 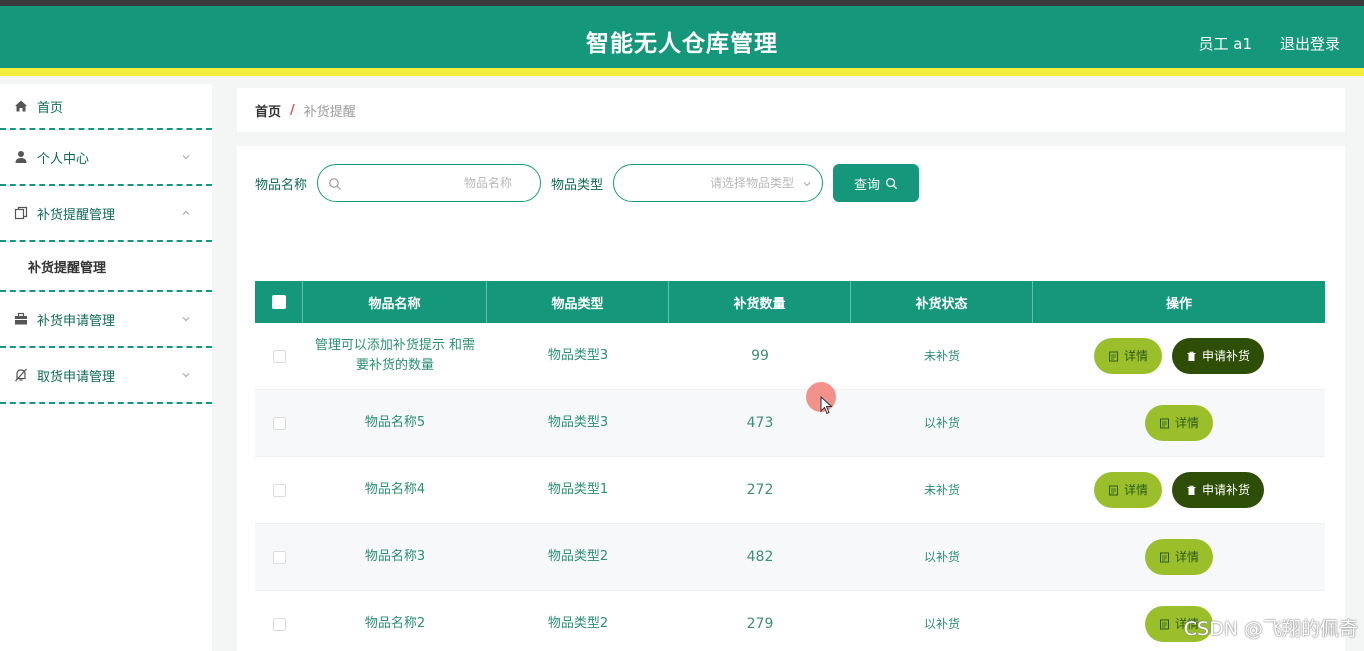 What do you see at coordinates (760, 490) in the screenshot?
I see `cell-qty: 272` at bounding box center [760, 490].